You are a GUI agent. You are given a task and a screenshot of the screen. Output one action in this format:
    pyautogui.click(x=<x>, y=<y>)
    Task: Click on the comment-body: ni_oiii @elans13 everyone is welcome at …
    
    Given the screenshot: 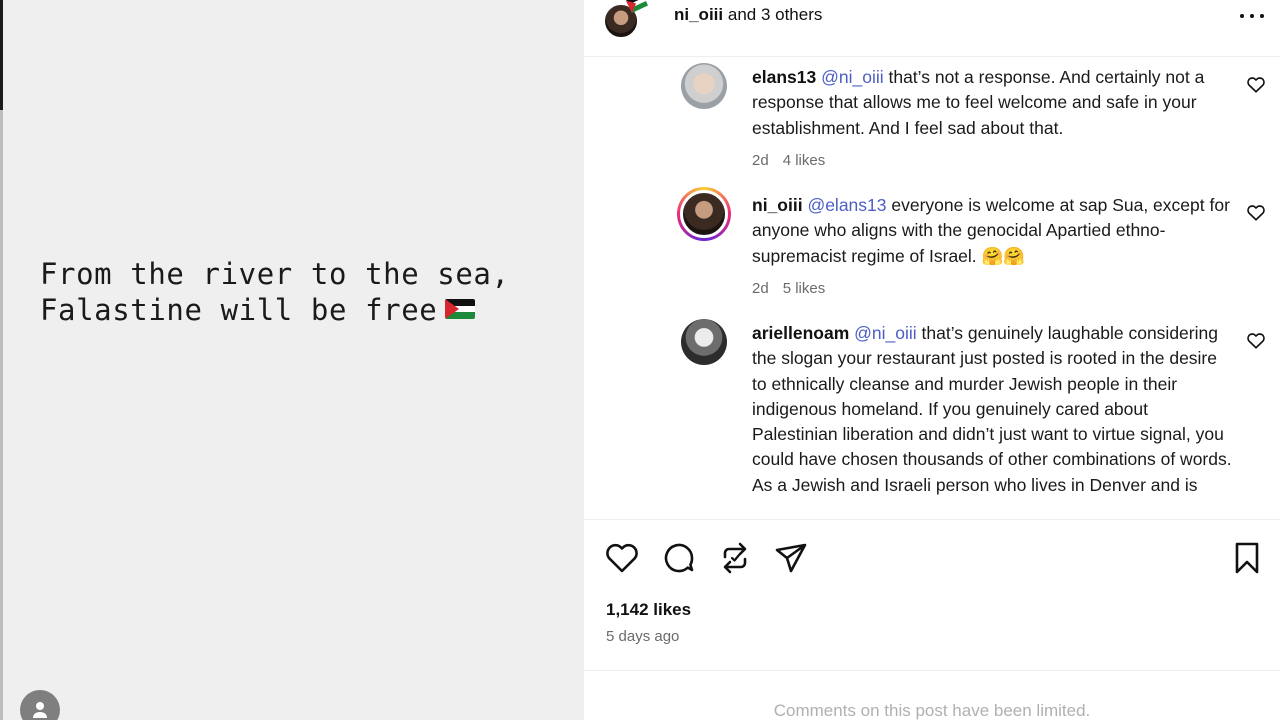 What is the action you would take?
    pyautogui.click(x=992, y=231)
    